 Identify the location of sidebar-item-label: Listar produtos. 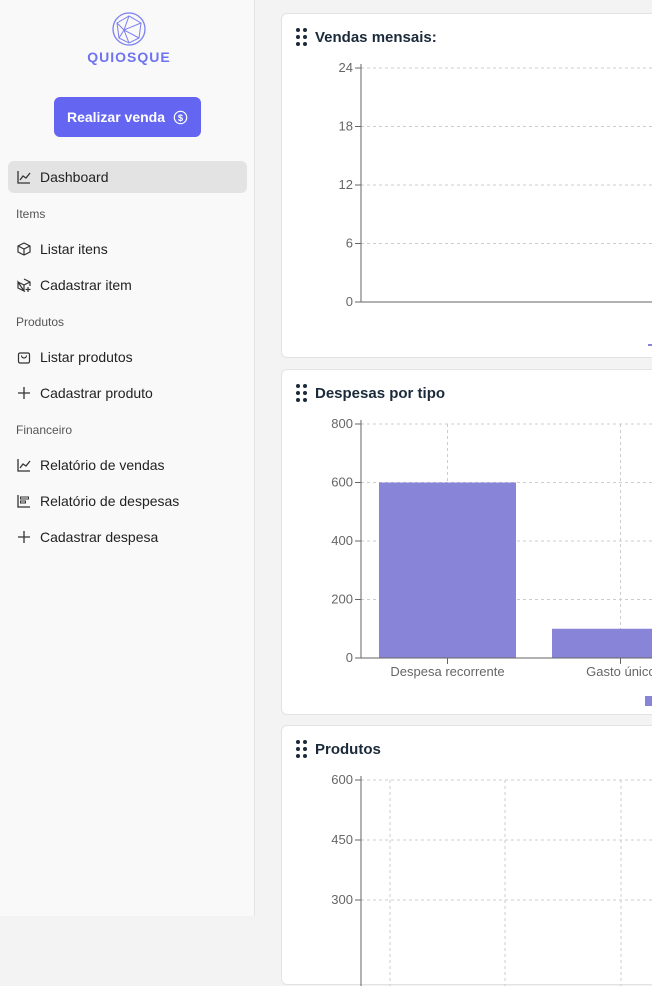
(86, 357).